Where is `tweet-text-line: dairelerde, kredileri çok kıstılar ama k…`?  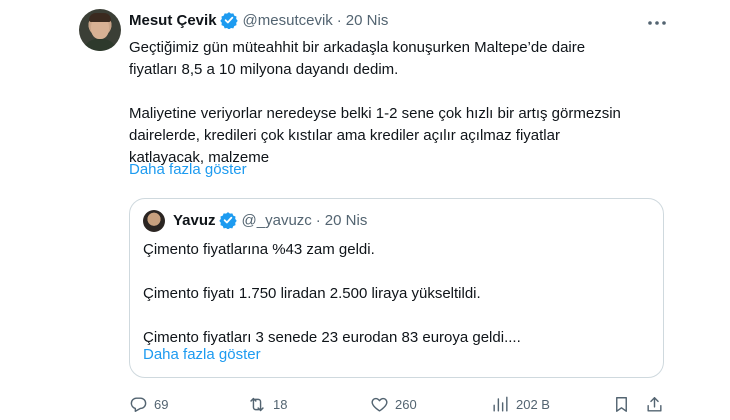 tweet-text-line: dairelerde, kredileri çok kıstılar ama k… is located at coordinates (344, 135).